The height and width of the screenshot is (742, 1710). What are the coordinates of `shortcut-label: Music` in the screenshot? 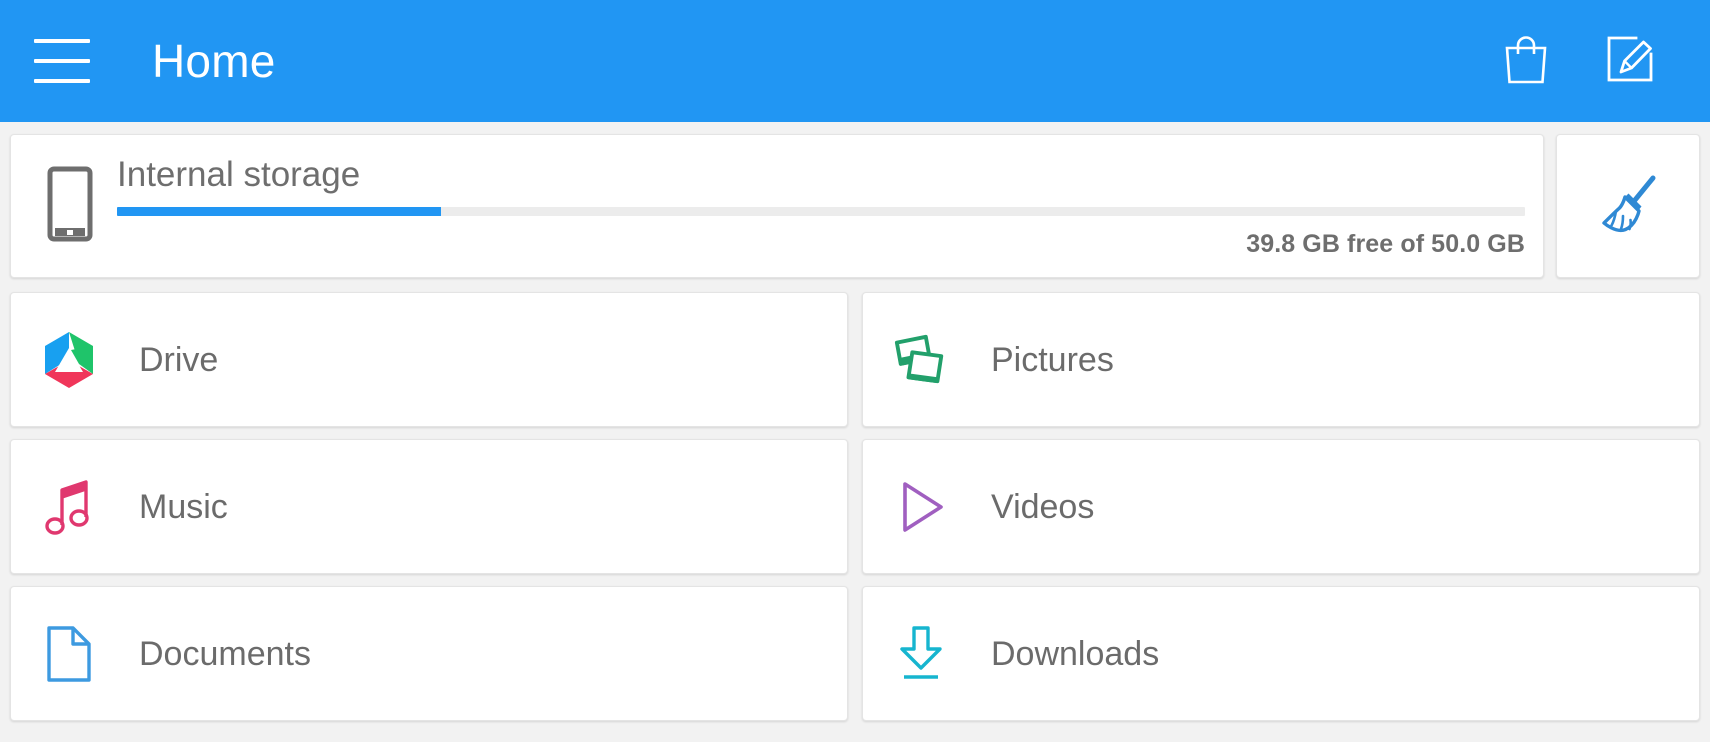 It's located at (183, 506).